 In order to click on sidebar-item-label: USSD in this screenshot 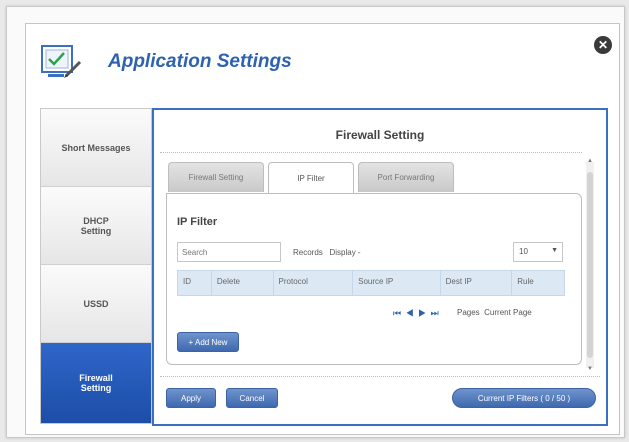, I will do `click(96, 303)`.